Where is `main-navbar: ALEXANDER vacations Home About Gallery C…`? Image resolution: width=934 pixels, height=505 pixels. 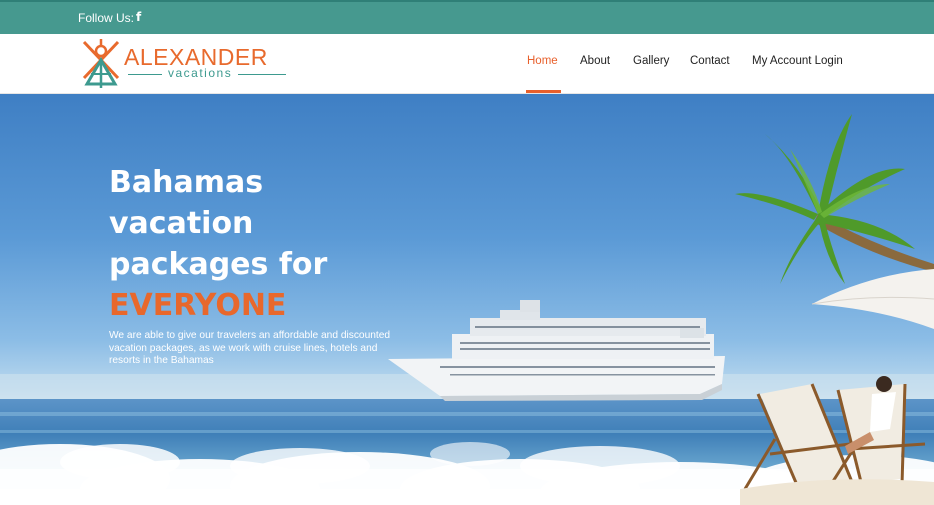
main-navbar: ALEXANDER vacations Home About Gallery C… is located at coordinates (467, 64).